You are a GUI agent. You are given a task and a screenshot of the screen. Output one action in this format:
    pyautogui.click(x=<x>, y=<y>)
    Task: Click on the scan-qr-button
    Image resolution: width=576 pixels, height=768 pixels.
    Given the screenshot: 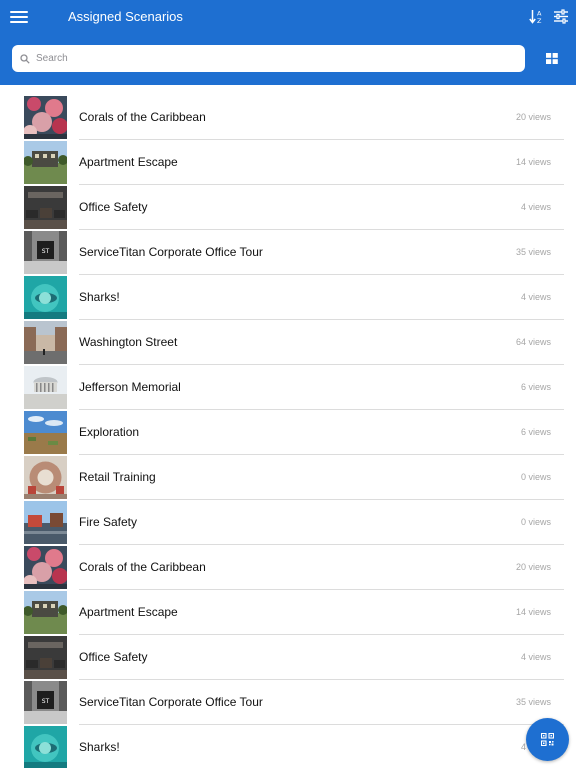 What is the action you would take?
    pyautogui.click(x=547, y=739)
    